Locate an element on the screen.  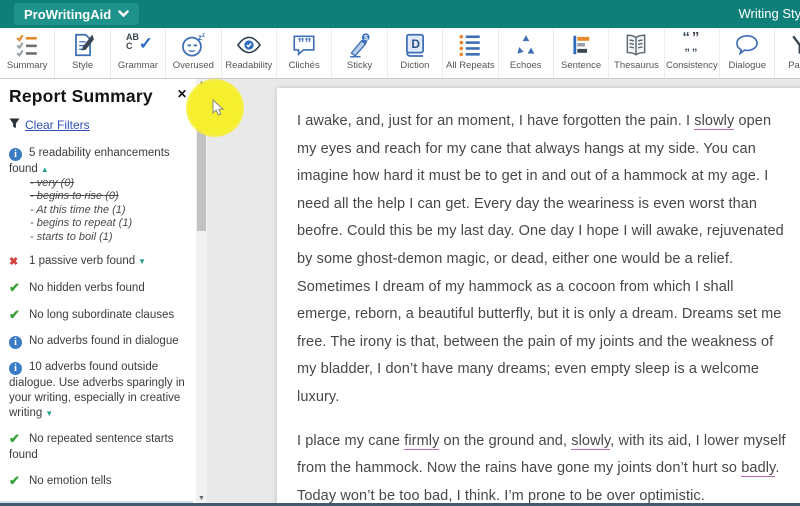
report-subitem: - begins to rise (0) is located at coordinates (97, 197).